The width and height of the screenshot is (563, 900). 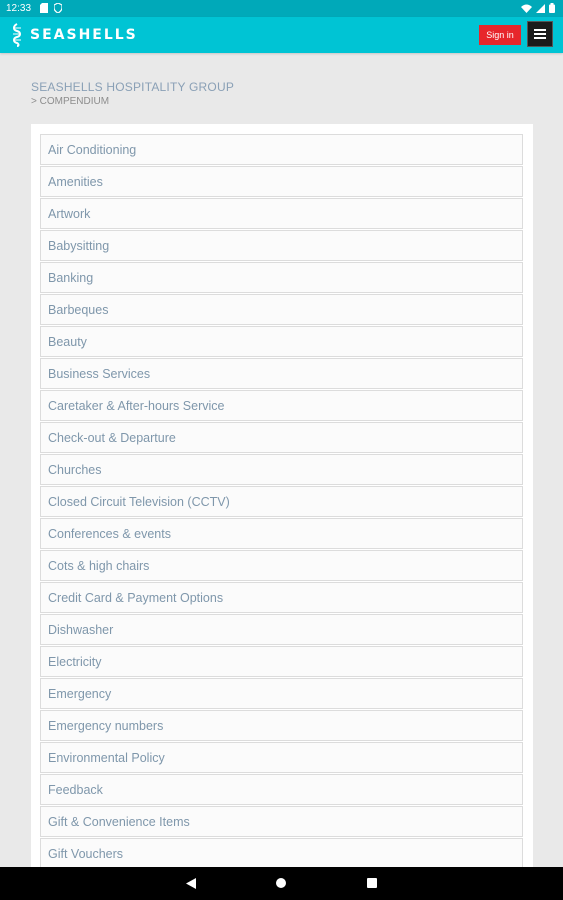 I want to click on back-icon, so click(x=191, y=883).